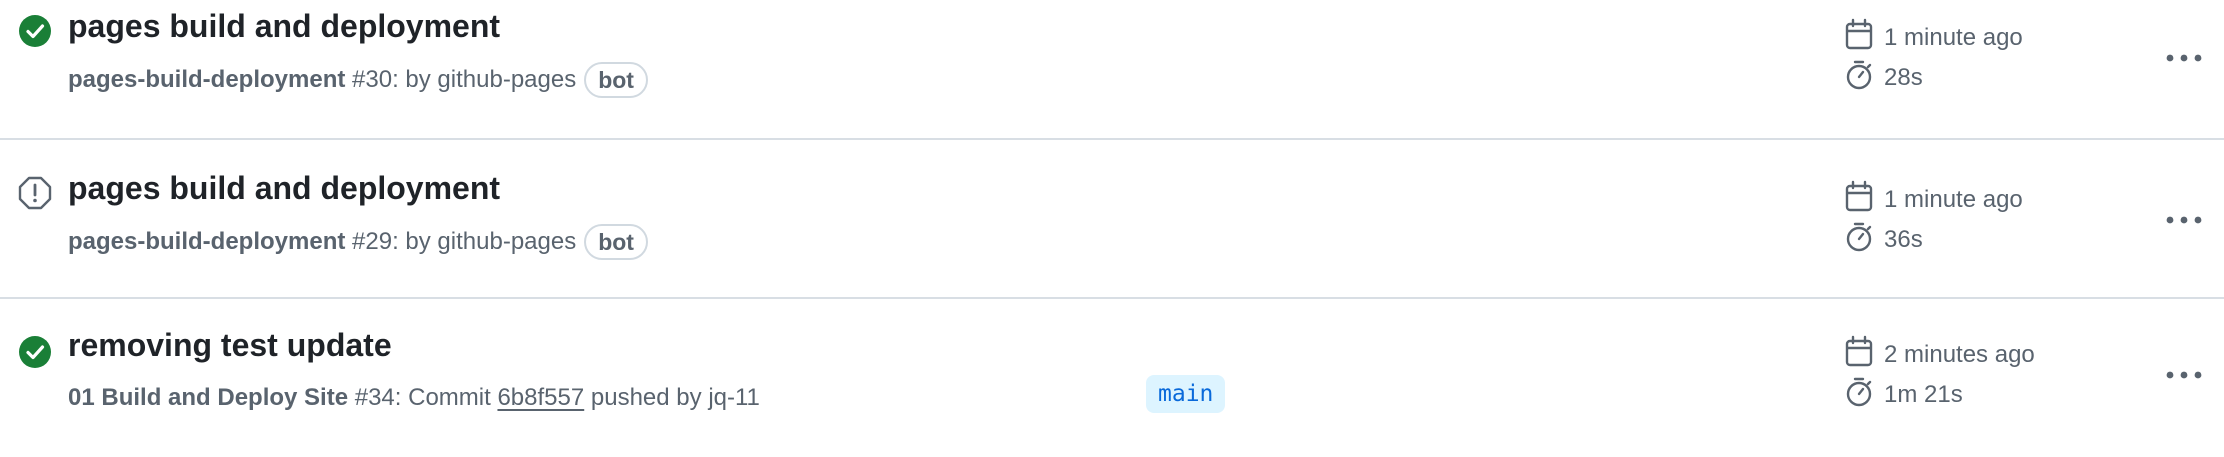 The image size is (2224, 457). Describe the element at coordinates (1959, 354) in the screenshot. I see `run-started-time: 2 minutes ago` at that location.